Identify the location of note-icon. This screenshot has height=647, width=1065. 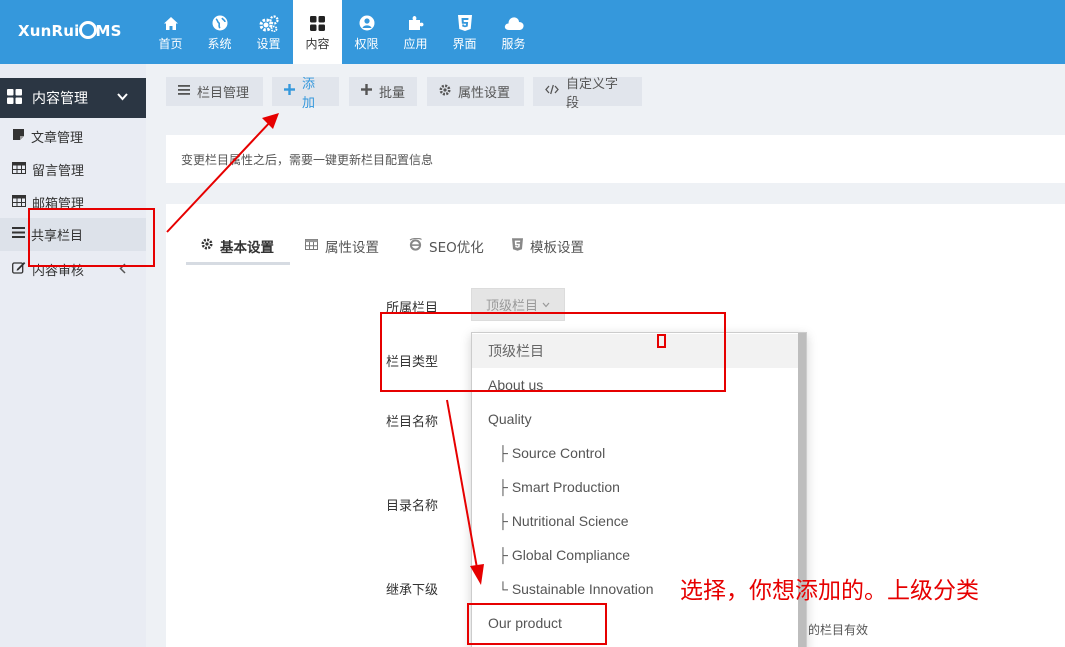
(18, 136).